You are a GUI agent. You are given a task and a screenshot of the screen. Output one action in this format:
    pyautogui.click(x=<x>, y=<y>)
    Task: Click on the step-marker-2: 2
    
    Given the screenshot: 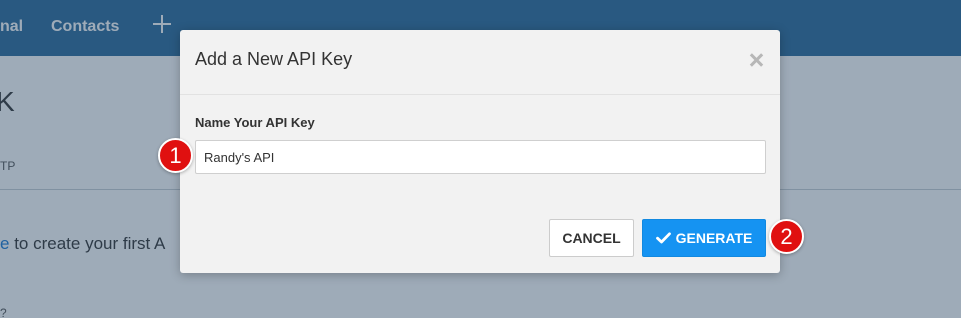 What is the action you would take?
    pyautogui.click(x=786, y=236)
    